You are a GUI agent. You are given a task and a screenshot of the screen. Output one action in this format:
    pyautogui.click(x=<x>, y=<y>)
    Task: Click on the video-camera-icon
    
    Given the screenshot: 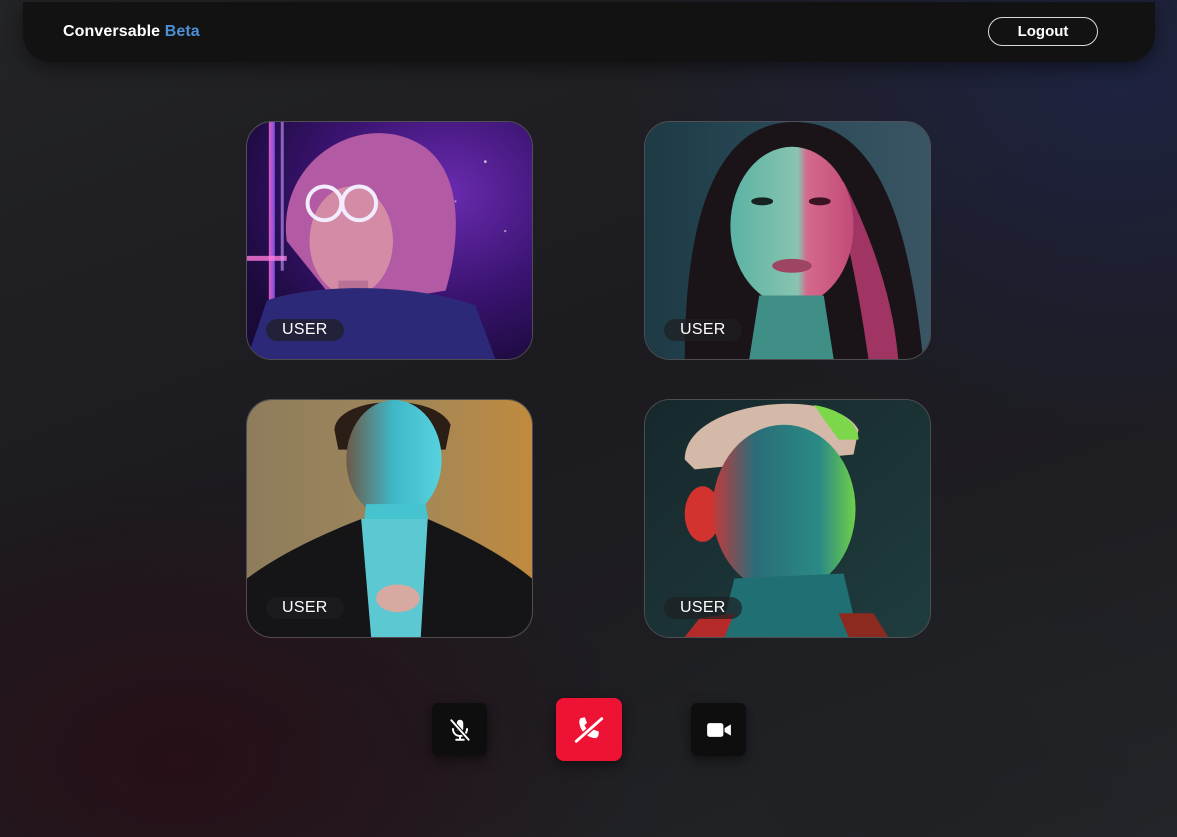 What is the action you would take?
    pyautogui.click(x=719, y=730)
    